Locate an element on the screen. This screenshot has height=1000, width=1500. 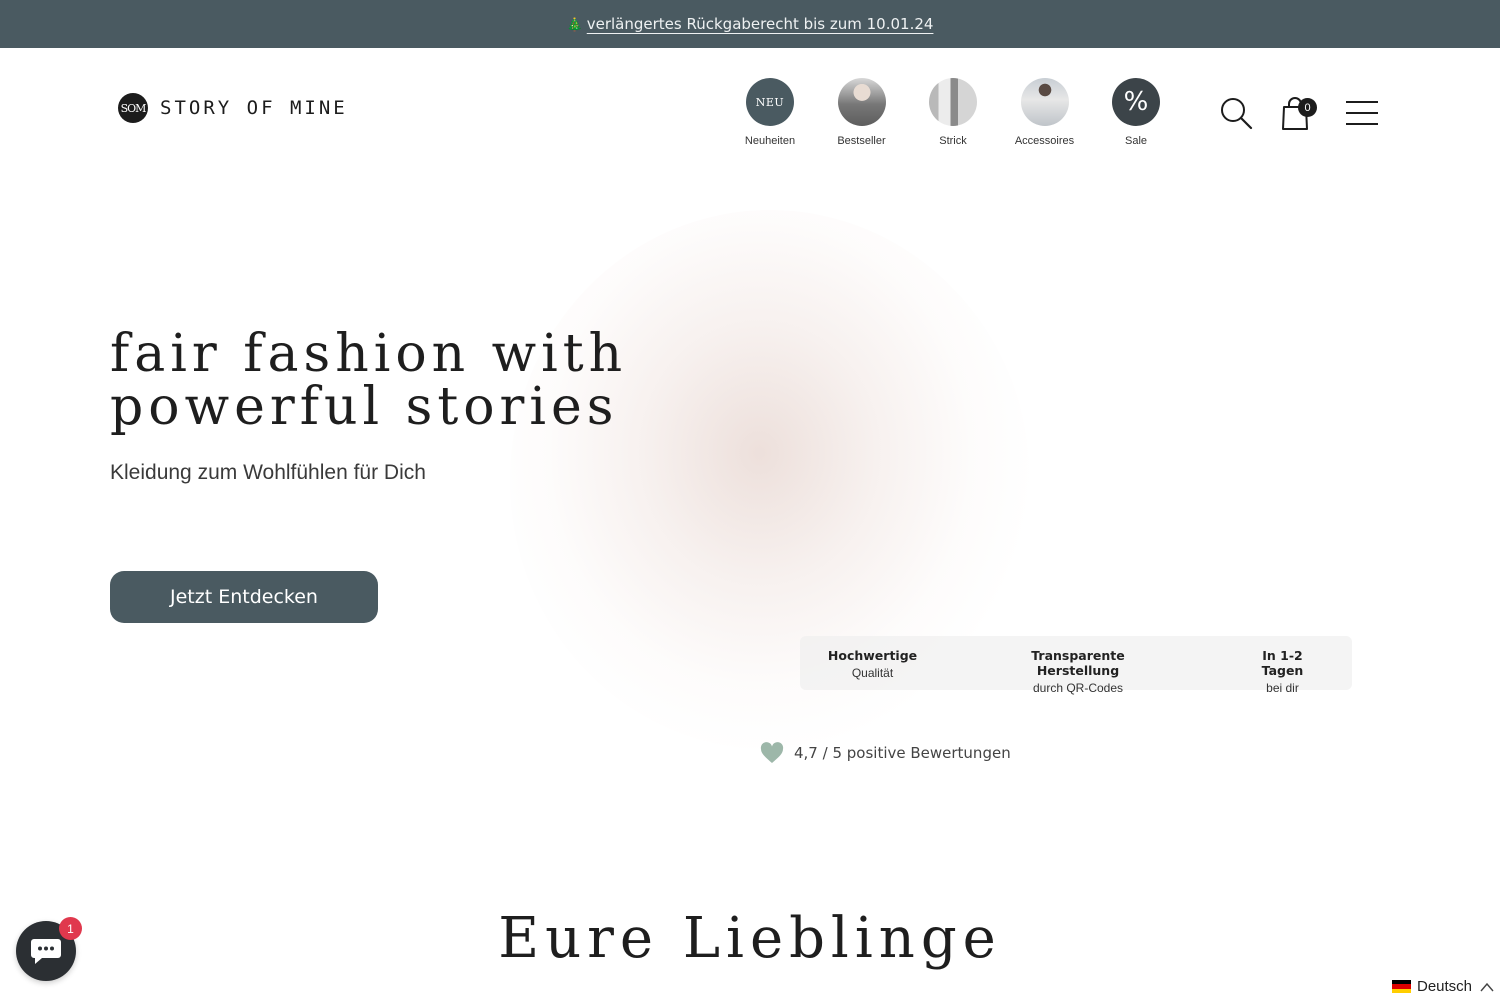
accessoires-thumbnail is located at coordinates (1044, 102).